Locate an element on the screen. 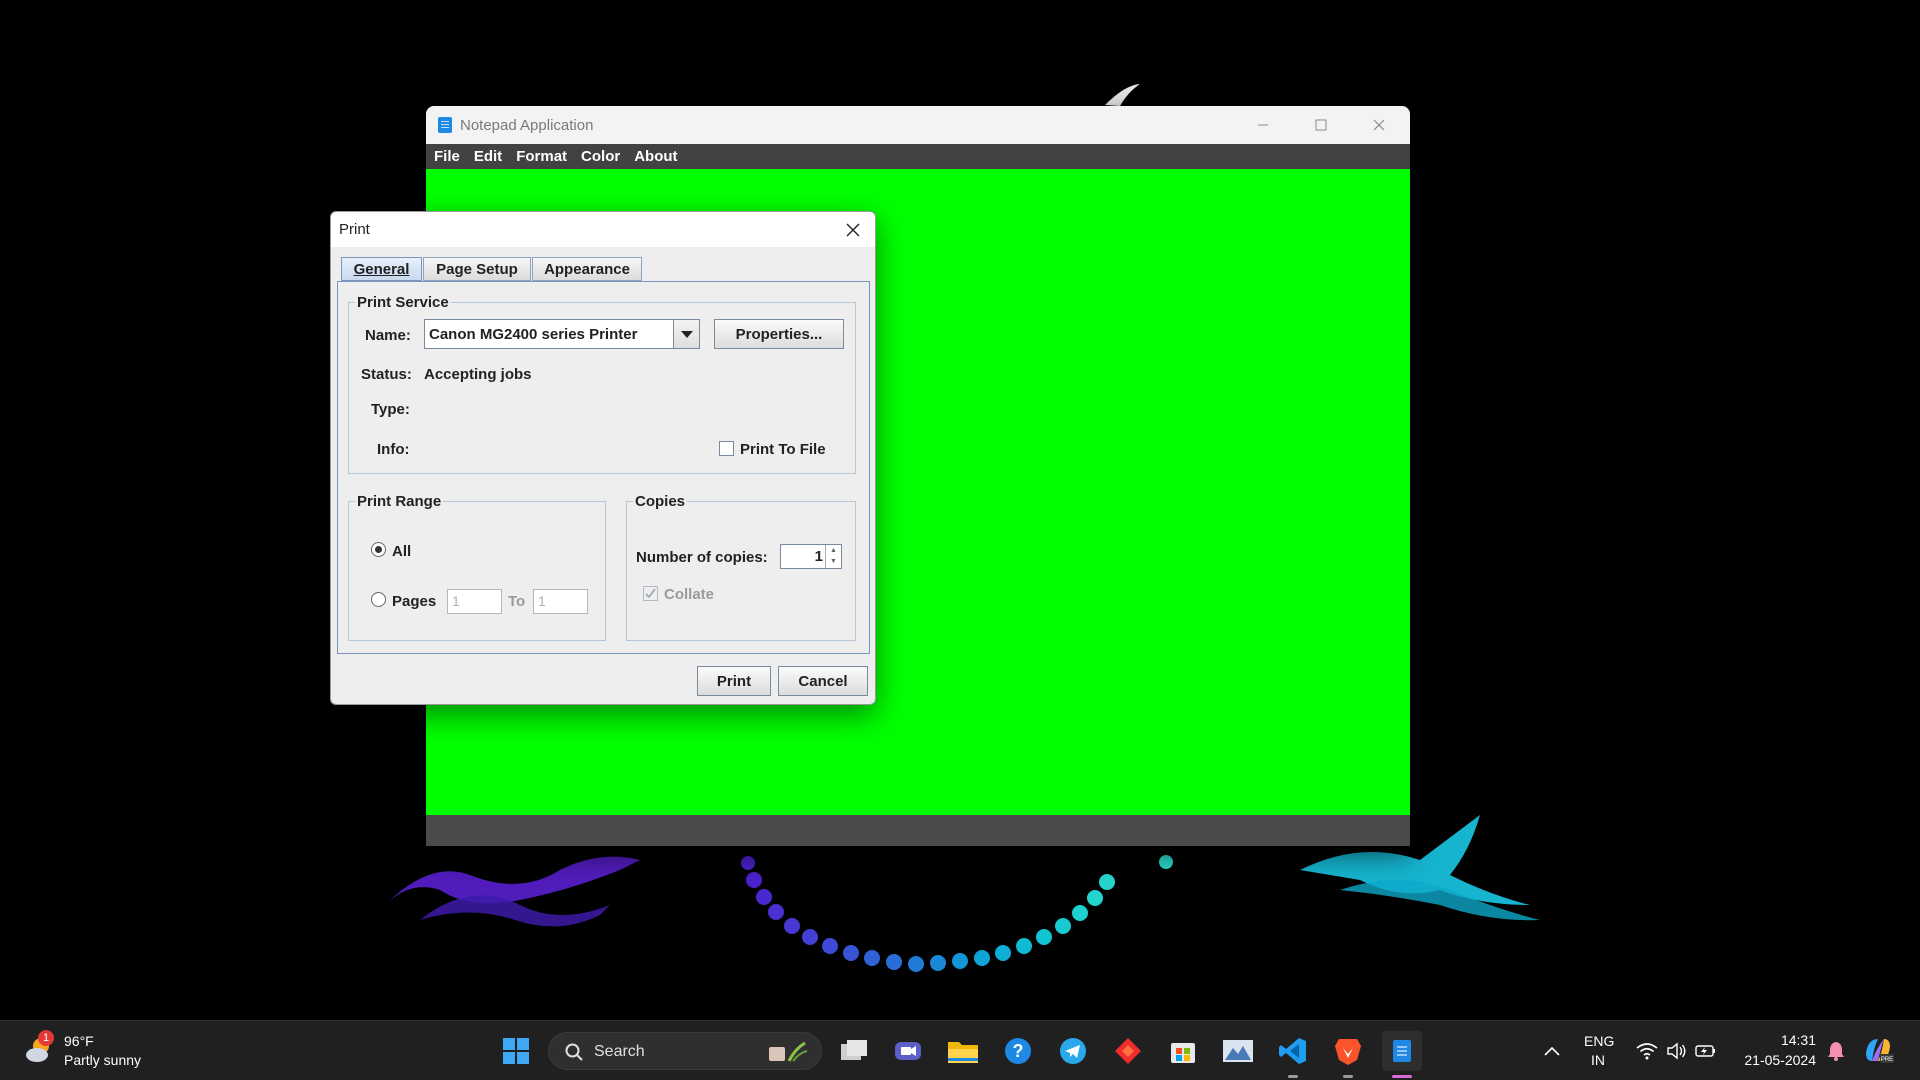 This screenshot has height=1080, width=1920. tab-appearance: Appearance is located at coordinates (587, 269).